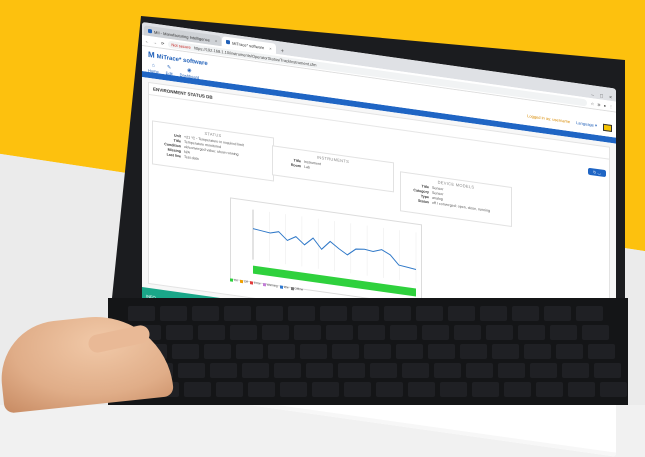  I want to click on not-secure-label: Not secure, so click(181, 45).